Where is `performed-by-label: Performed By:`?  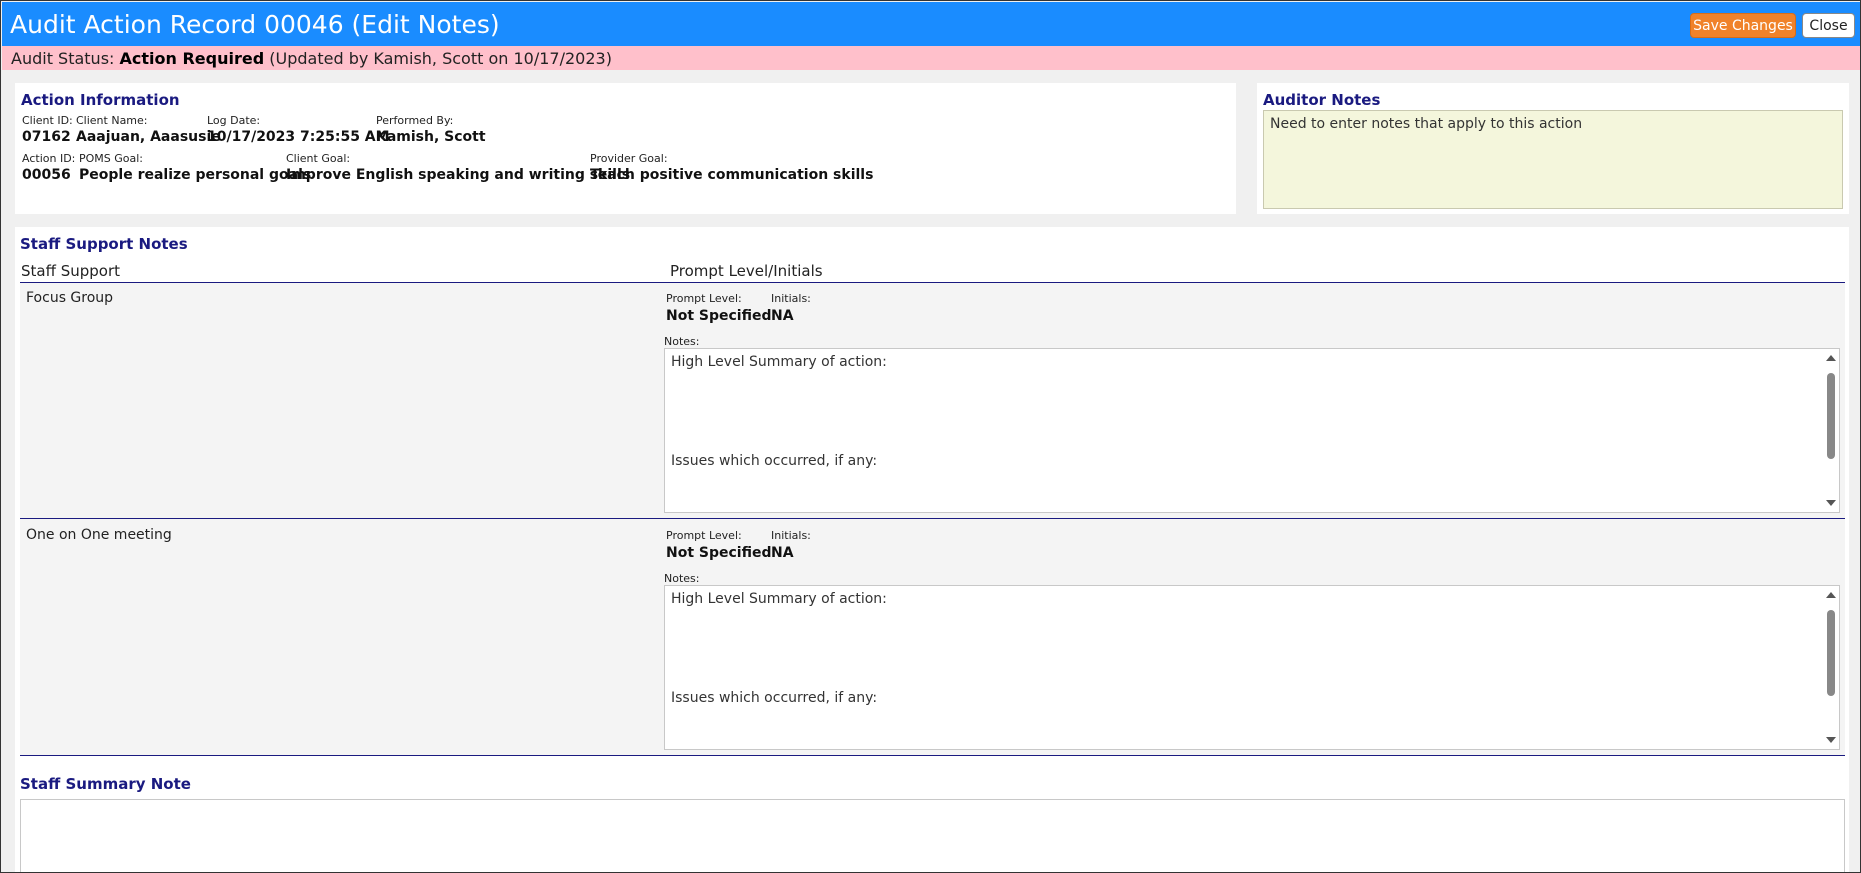 performed-by-label: Performed By: is located at coordinates (415, 120).